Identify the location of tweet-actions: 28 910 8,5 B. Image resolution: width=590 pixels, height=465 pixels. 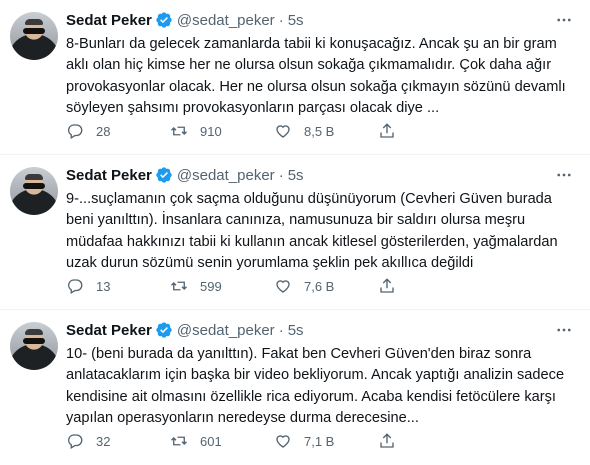
(286, 131).